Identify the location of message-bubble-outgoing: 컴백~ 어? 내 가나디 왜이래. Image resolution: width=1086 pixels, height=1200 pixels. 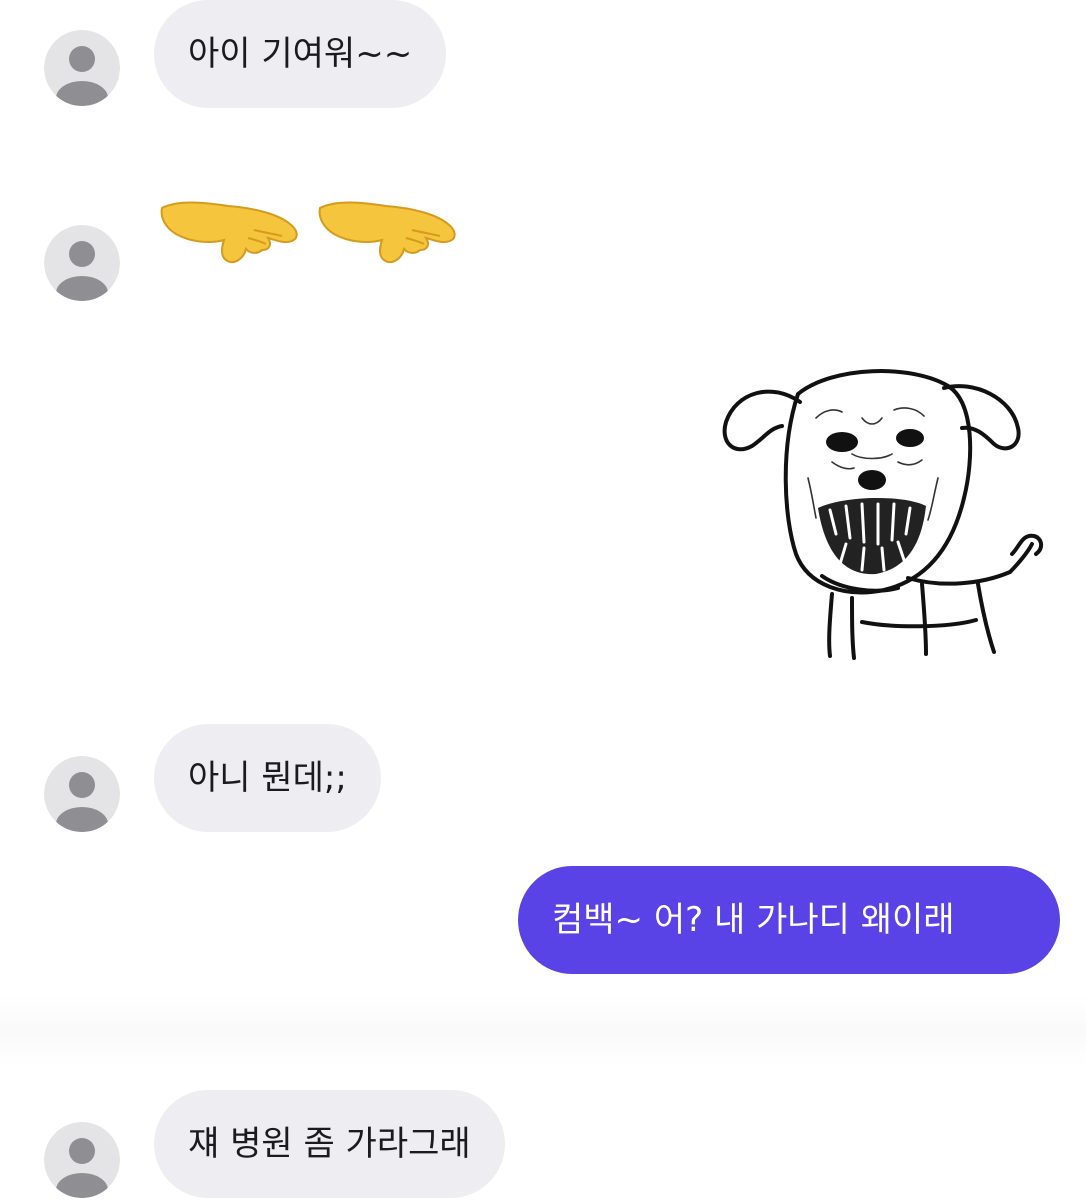
(789, 920).